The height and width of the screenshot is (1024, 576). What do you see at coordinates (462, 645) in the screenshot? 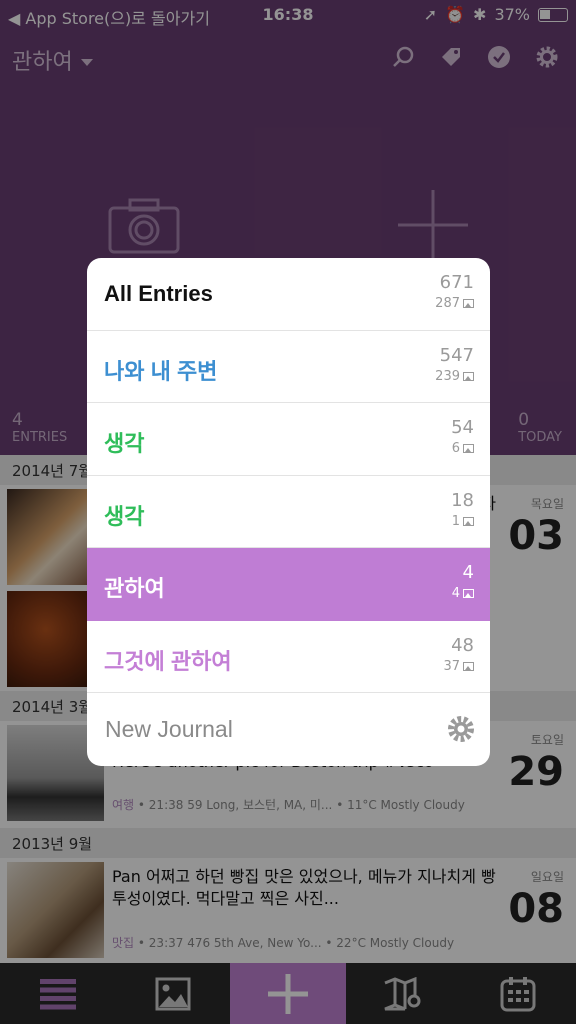
I see `journal-entry-count: 48` at bounding box center [462, 645].